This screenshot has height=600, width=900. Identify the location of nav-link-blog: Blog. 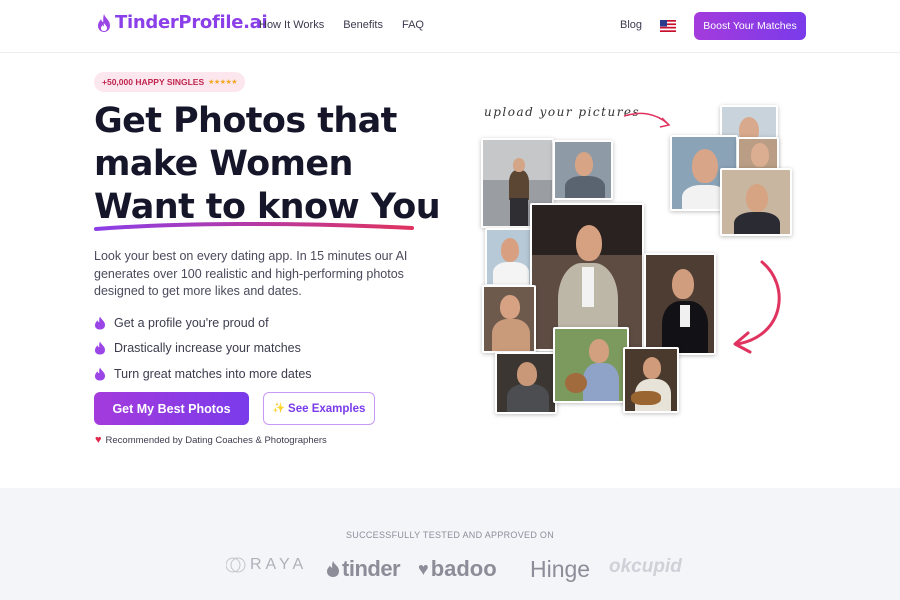
(631, 25).